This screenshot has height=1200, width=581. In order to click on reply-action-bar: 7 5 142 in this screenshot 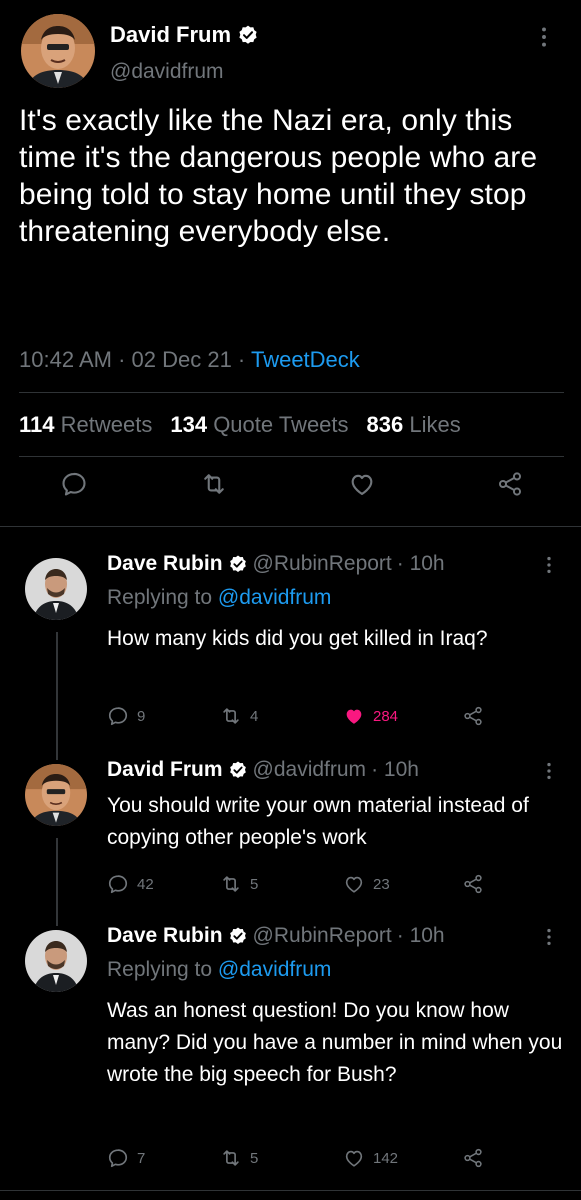, I will do `click(337, 1159)`.